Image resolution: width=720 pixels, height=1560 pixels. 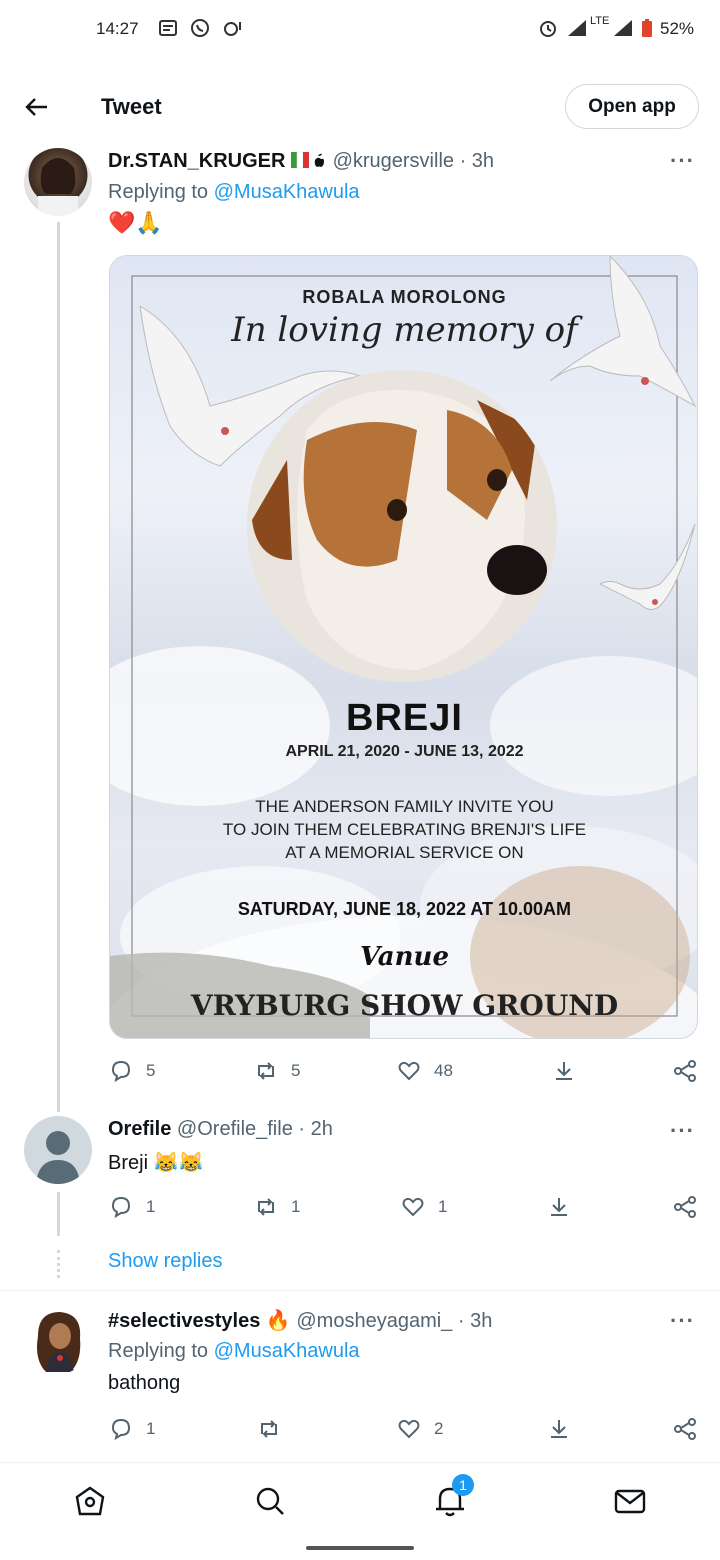 What do you see at coordinates (463, 1485) in the screenshot?
I see `notification-badge: 1` at bounding box center [463, 1485].